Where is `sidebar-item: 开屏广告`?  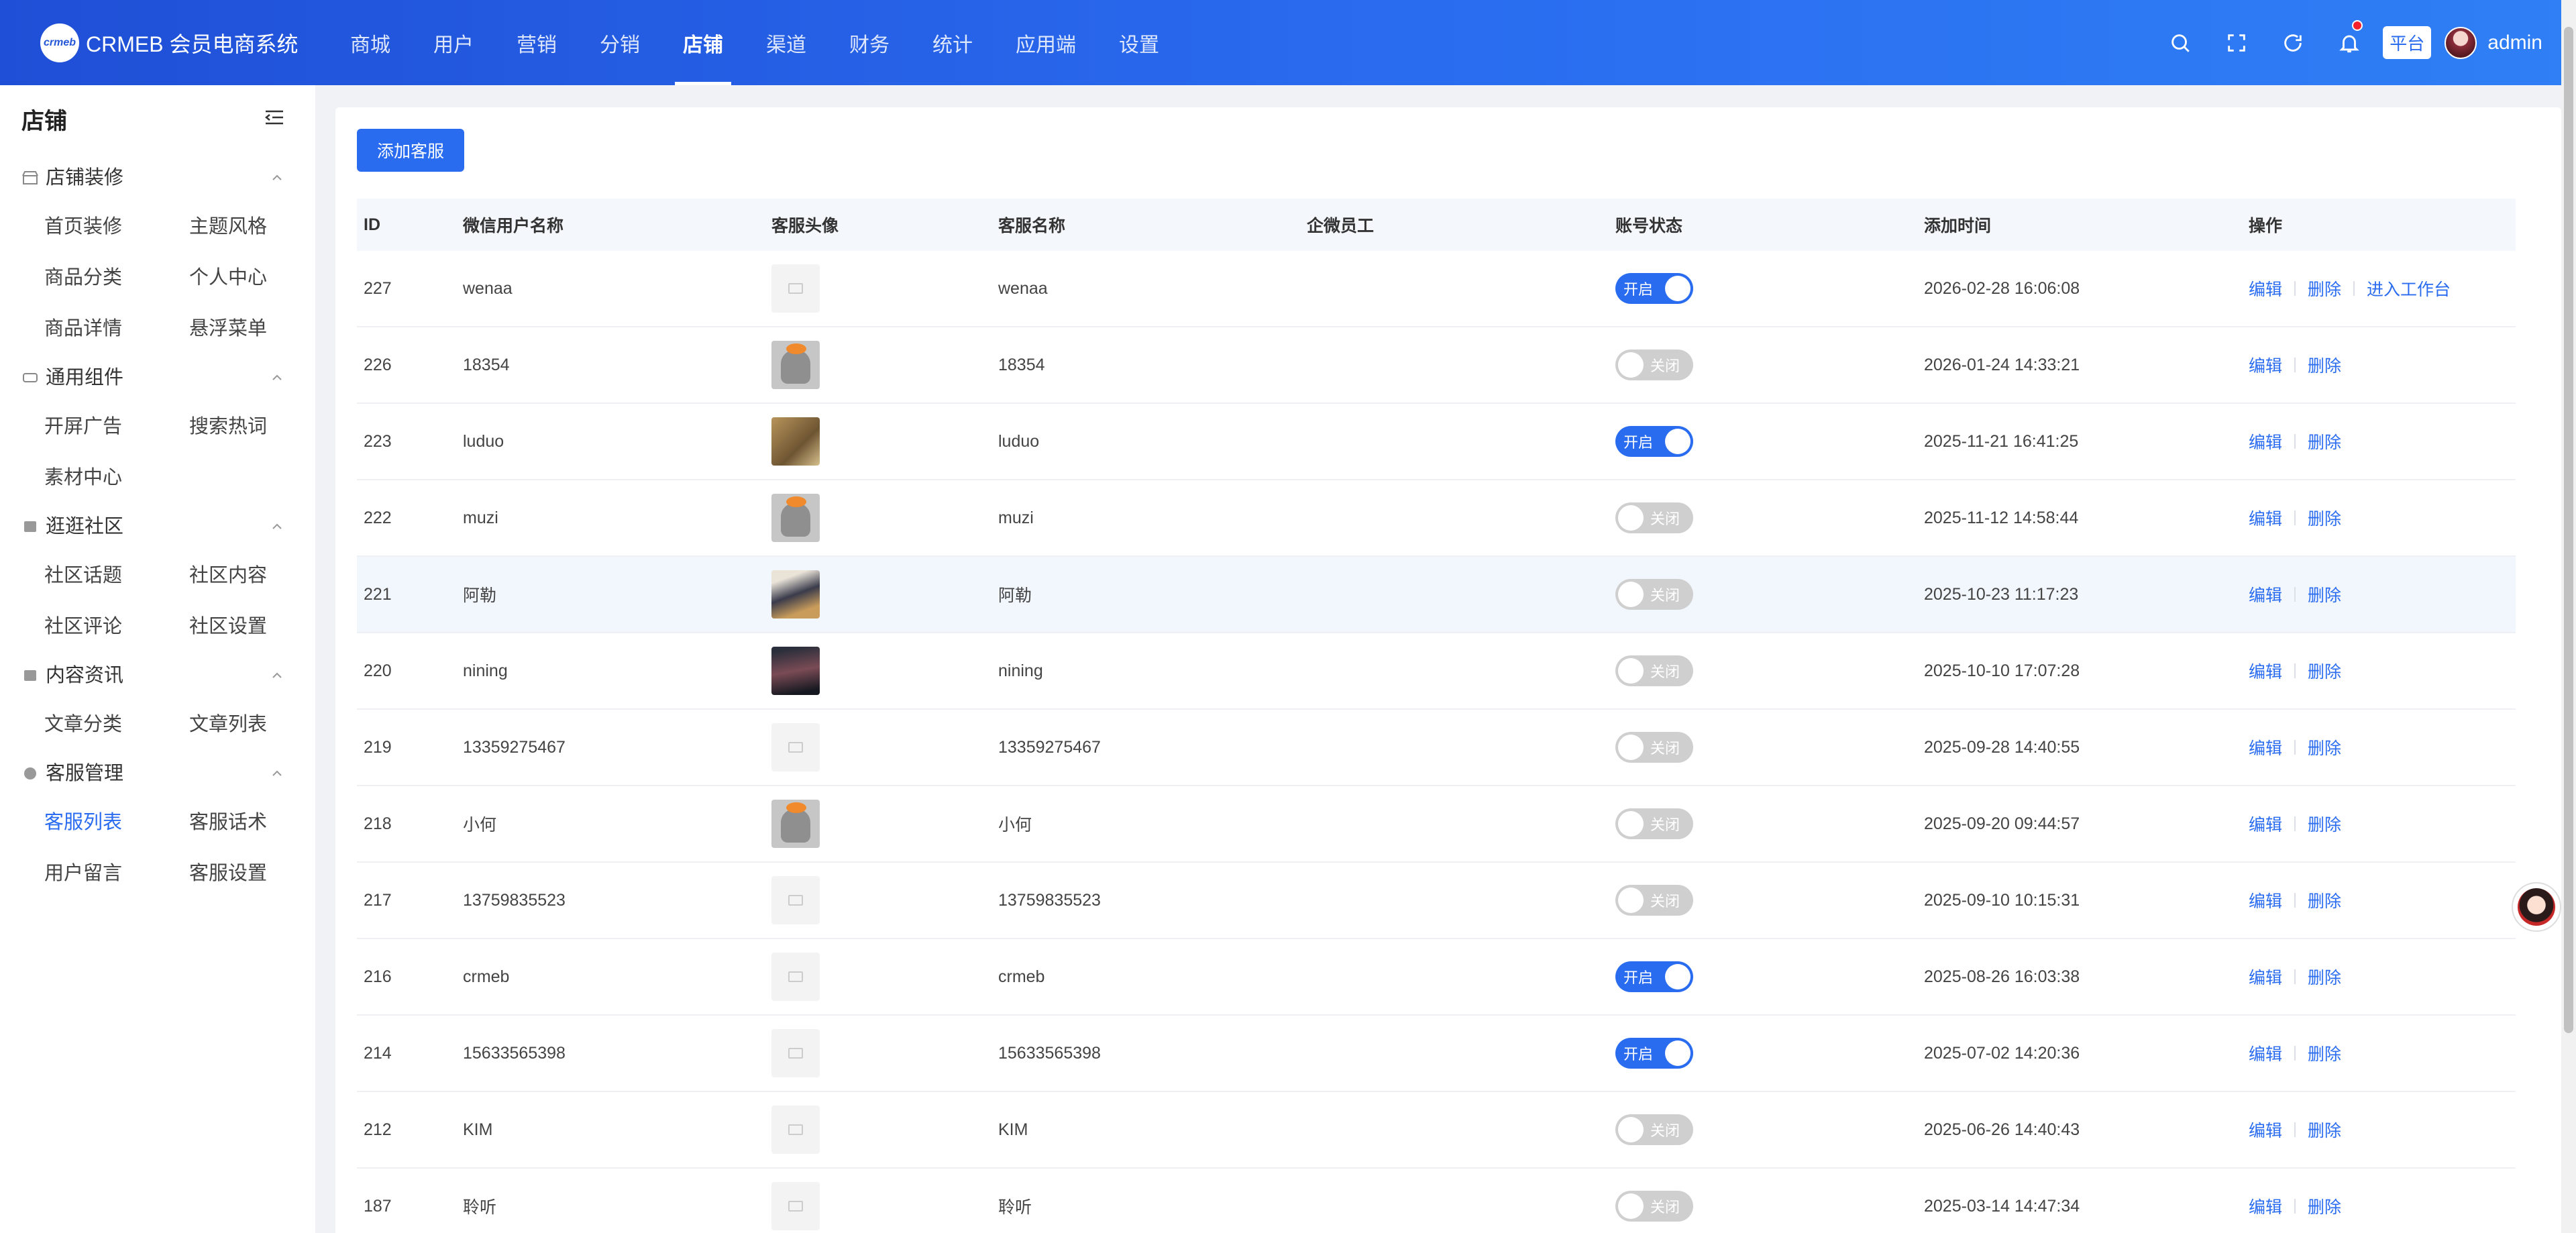
sidebar-item: 开屏广告 is located at coordinates (116, 425).